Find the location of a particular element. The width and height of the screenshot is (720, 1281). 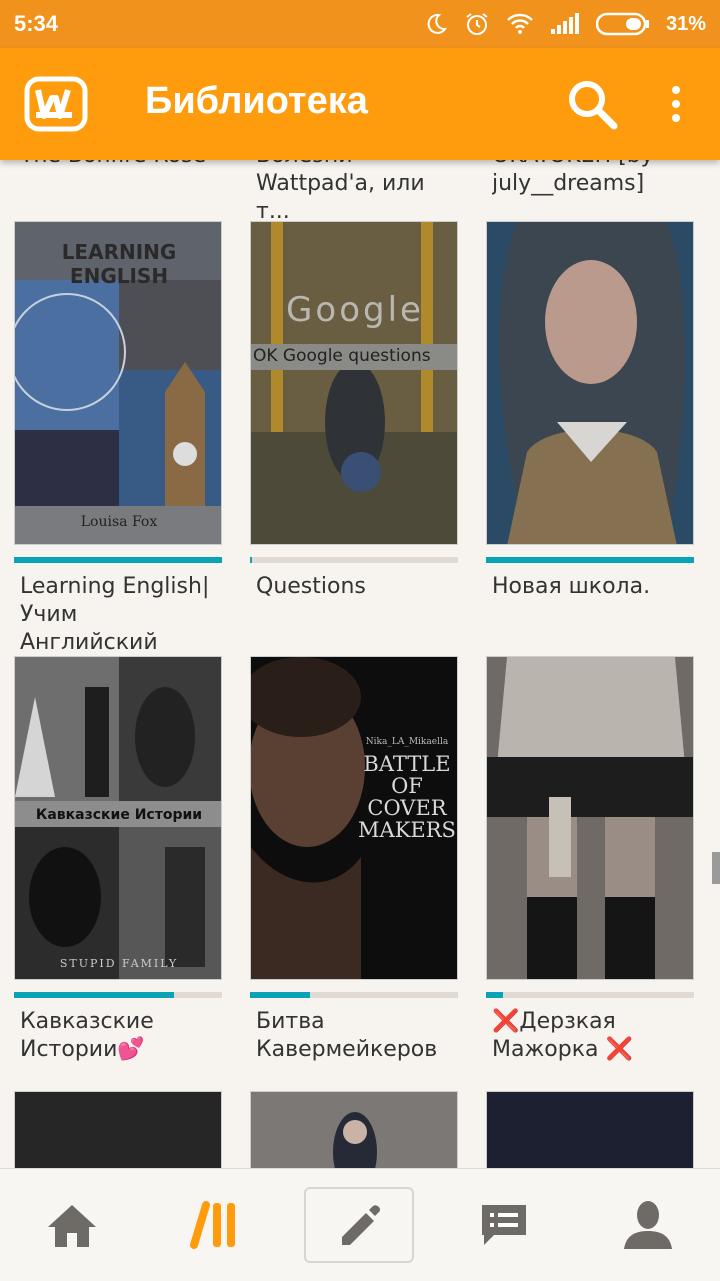

more-vert-icon is located at coordinates (676, 104).